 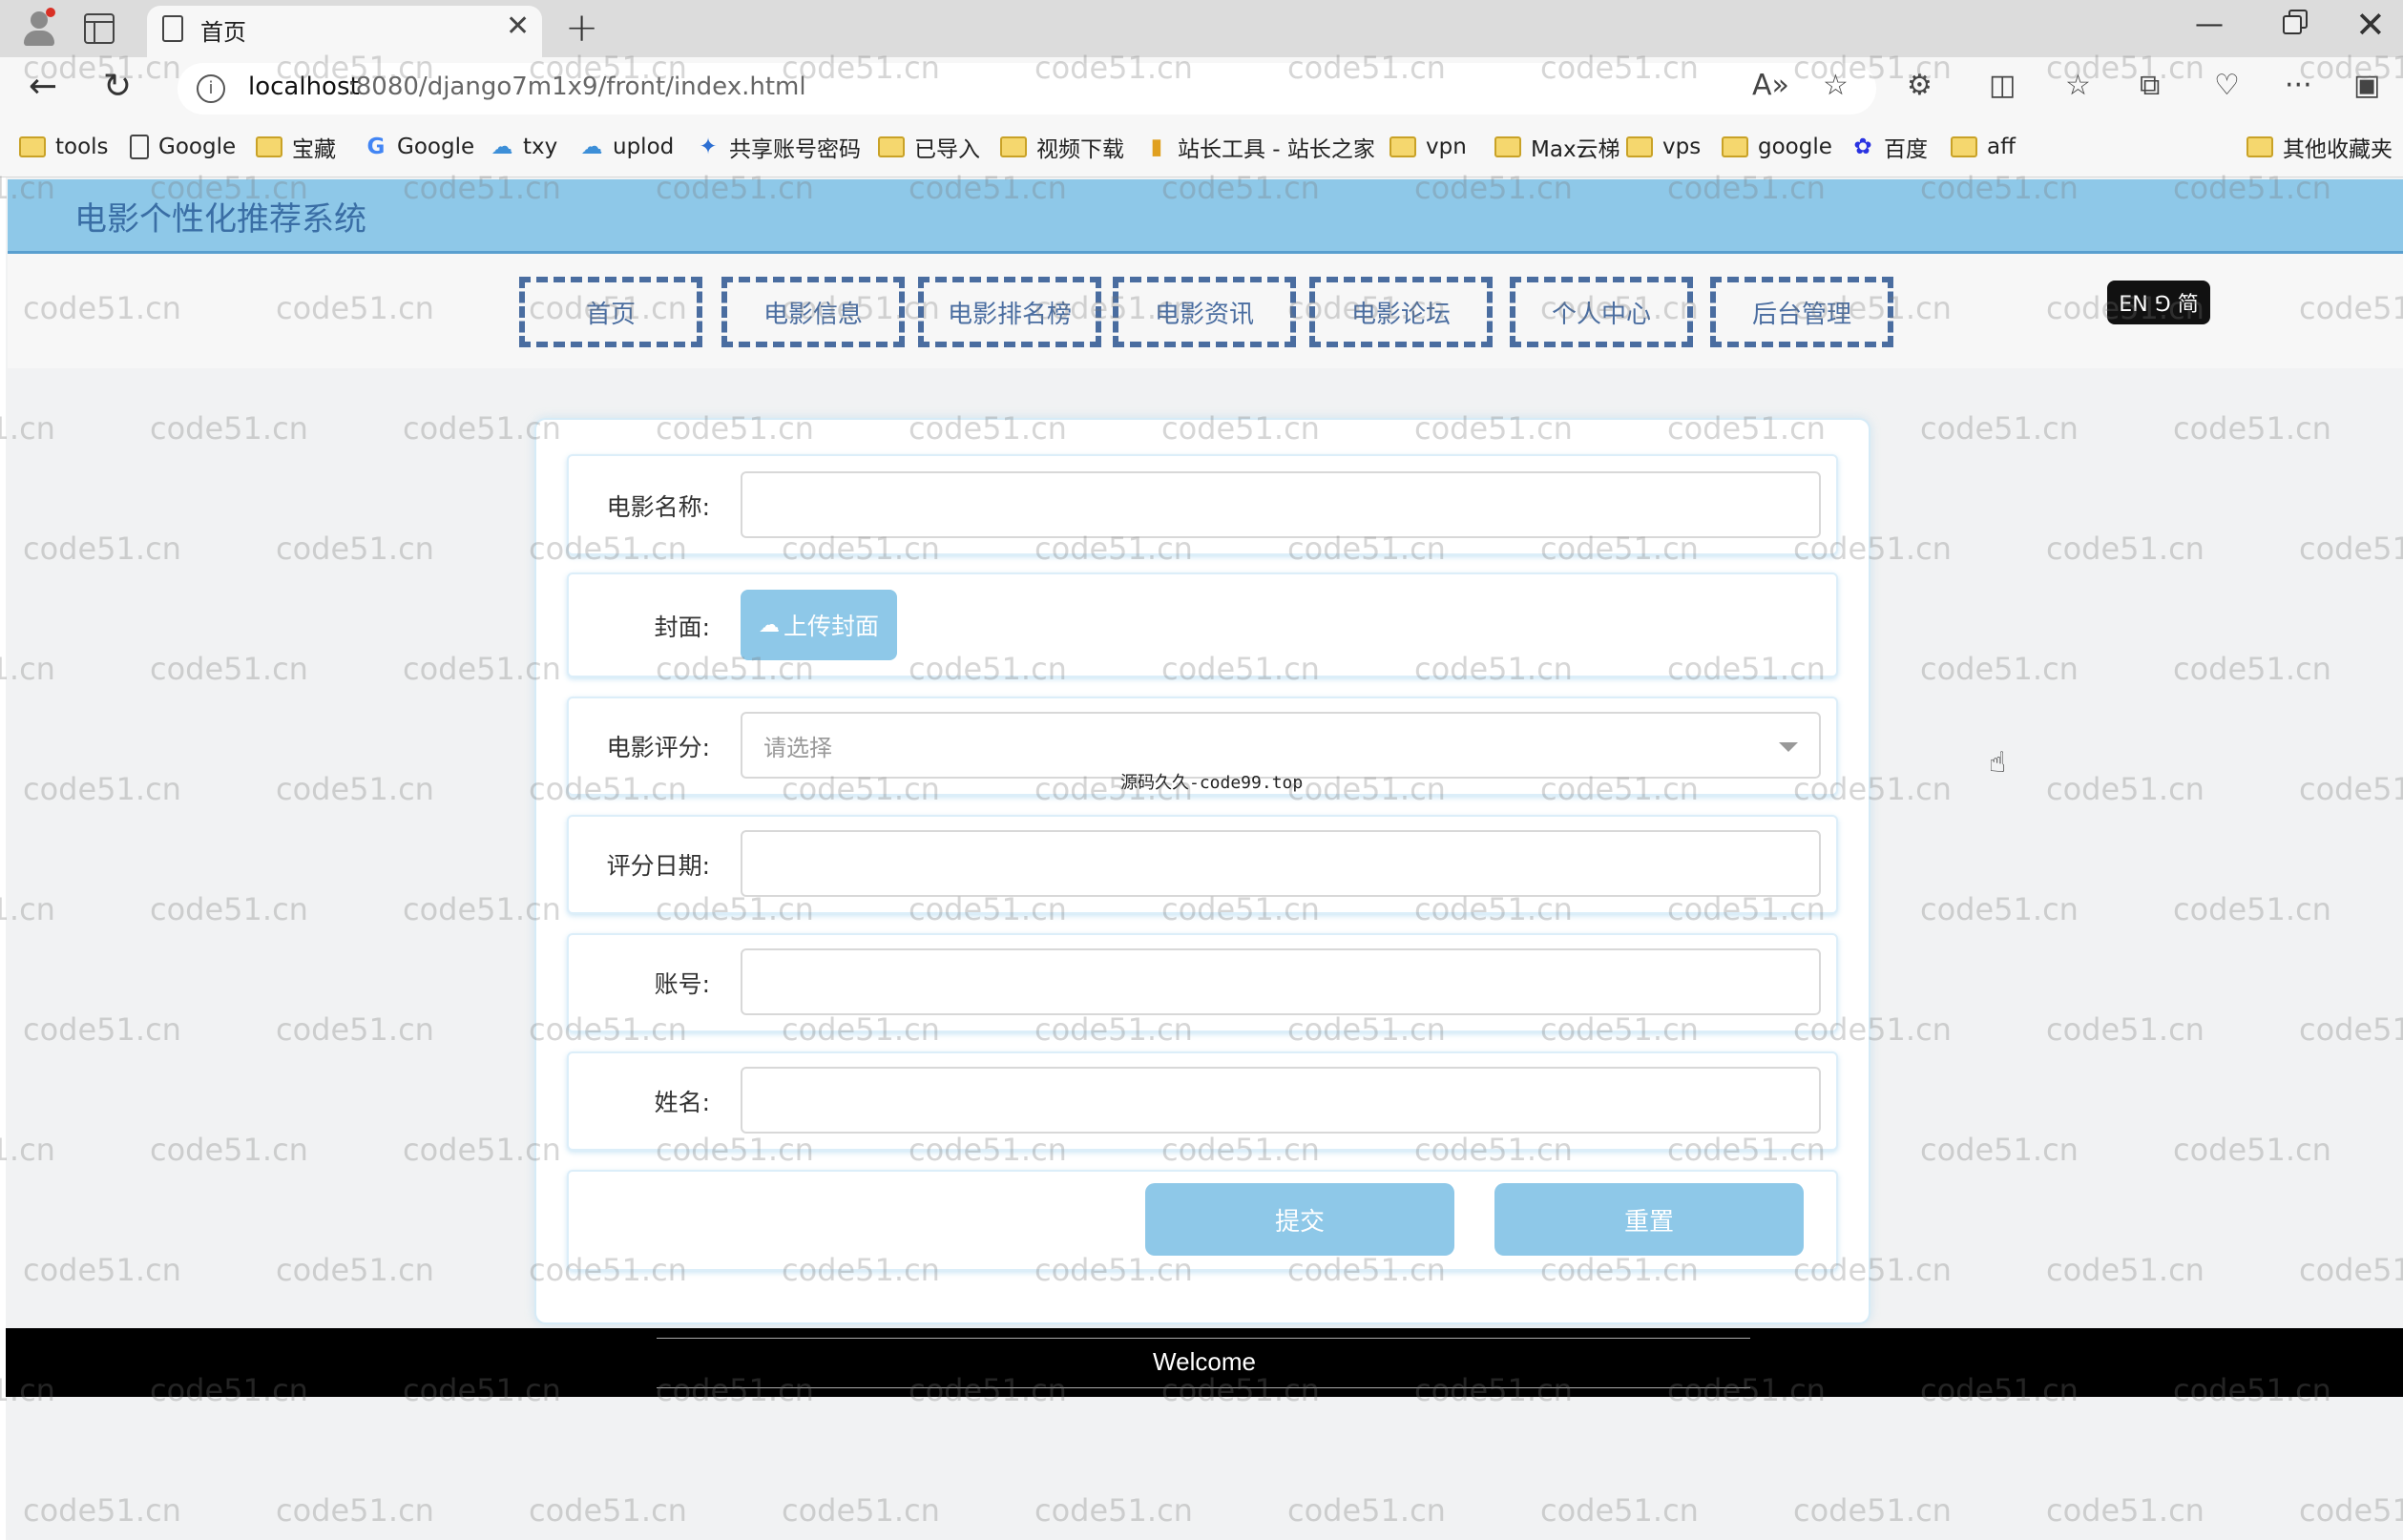 What do you see at coordinates (582, 28) in the screenshot?
I see `new-tab-icon: +` at bounding box center [582, 28].